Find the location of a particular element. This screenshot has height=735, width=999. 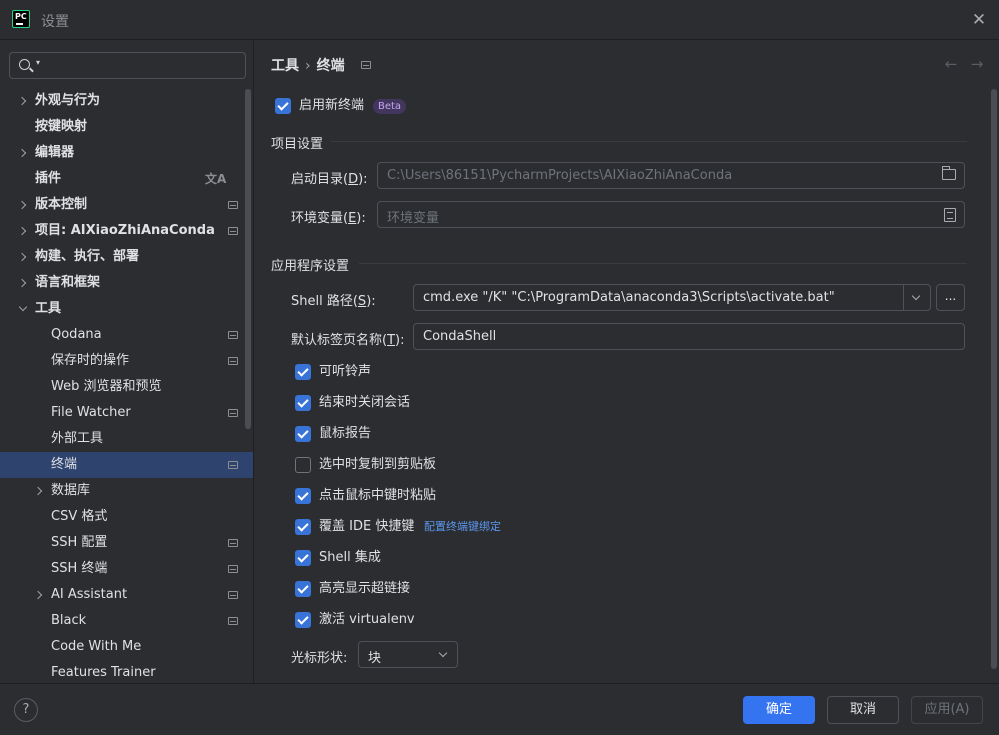

sidebar-item-label: 语言和框架 is located at coordinates (68, 282).